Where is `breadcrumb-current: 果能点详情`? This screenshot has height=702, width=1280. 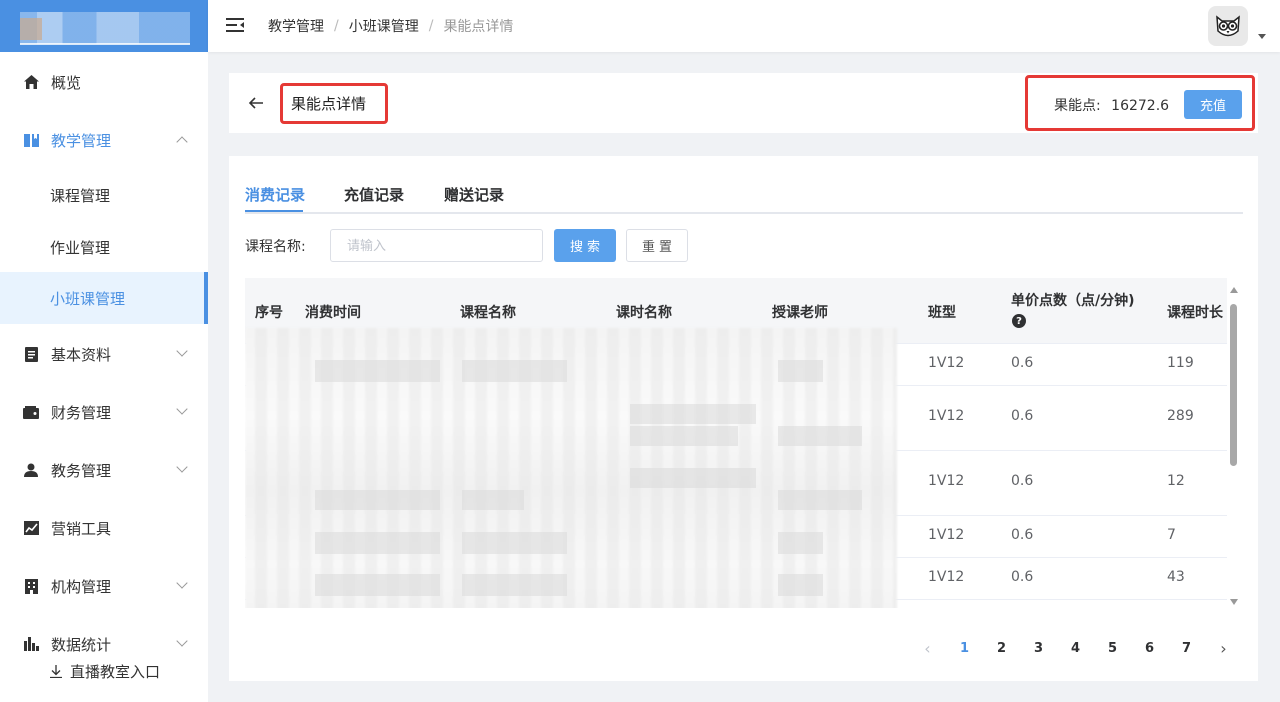 breadcrumb-current: 果能点详情 is located at coordinates (478, 27).